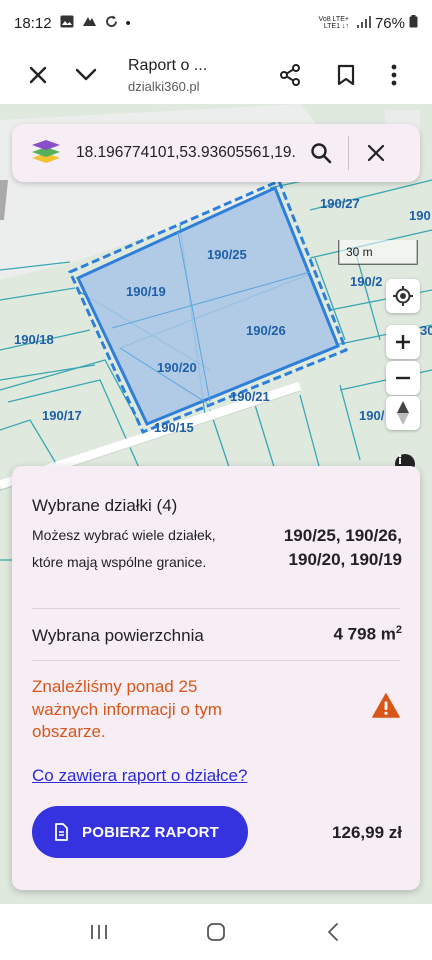 Image resolution: width=432 pixels, height=960 pixels. What do you see at coordinates (111, 23) in the screenshot?
I see `sync-icon` at bounding box center [111, 23].